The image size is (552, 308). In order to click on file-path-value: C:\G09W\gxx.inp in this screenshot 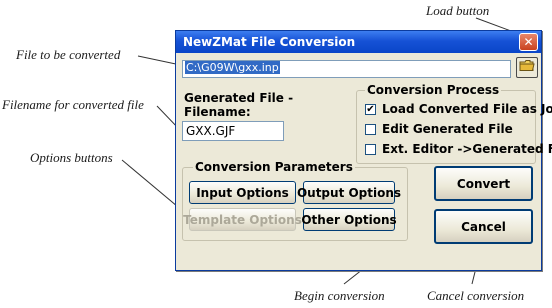, I will do `click(232, 67)`.